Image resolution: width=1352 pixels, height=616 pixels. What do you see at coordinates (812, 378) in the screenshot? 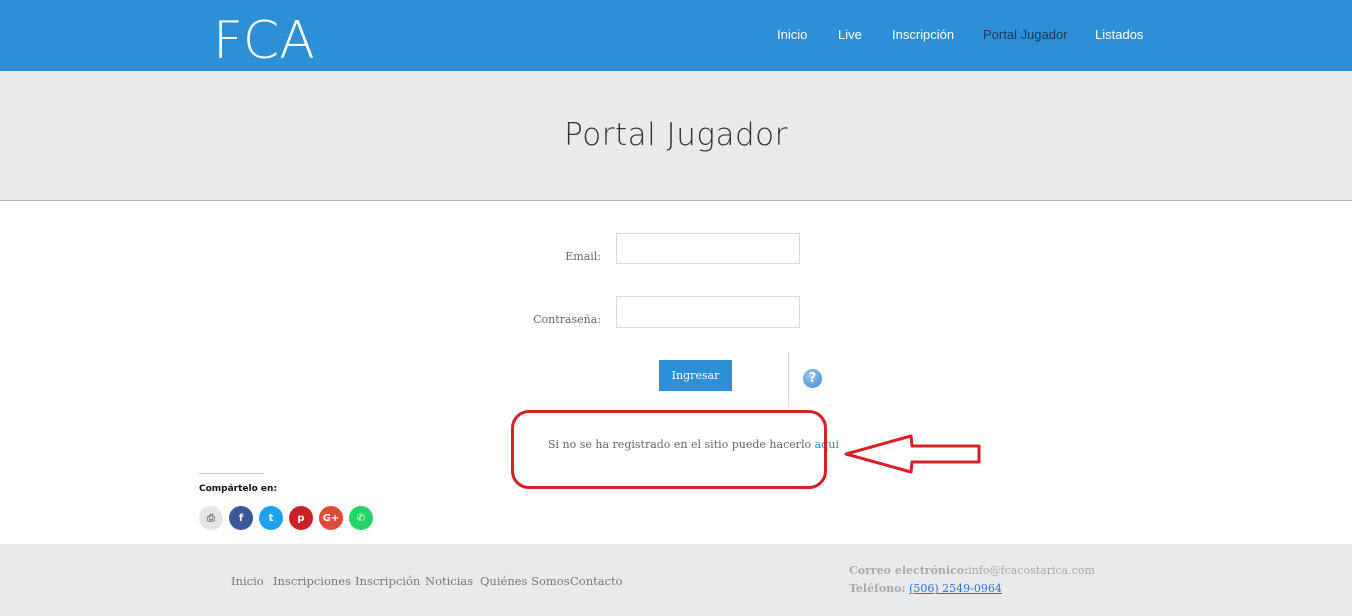
I see `help-icon: ?` at bounding box center [812, 378].